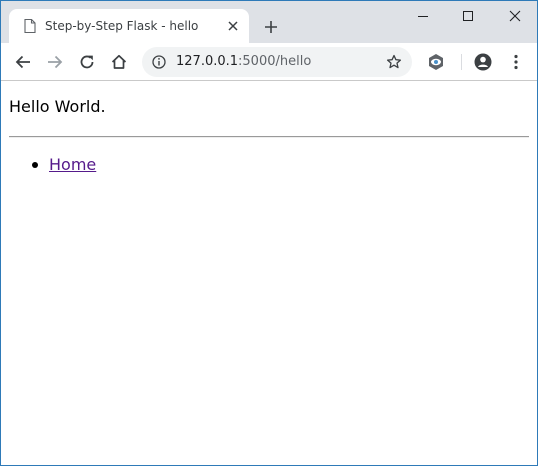 The width and height of the screenshot is (538, 466). Describe the element at coordinates (119, 62) in the screenshot. I see `home-icon` at that location.